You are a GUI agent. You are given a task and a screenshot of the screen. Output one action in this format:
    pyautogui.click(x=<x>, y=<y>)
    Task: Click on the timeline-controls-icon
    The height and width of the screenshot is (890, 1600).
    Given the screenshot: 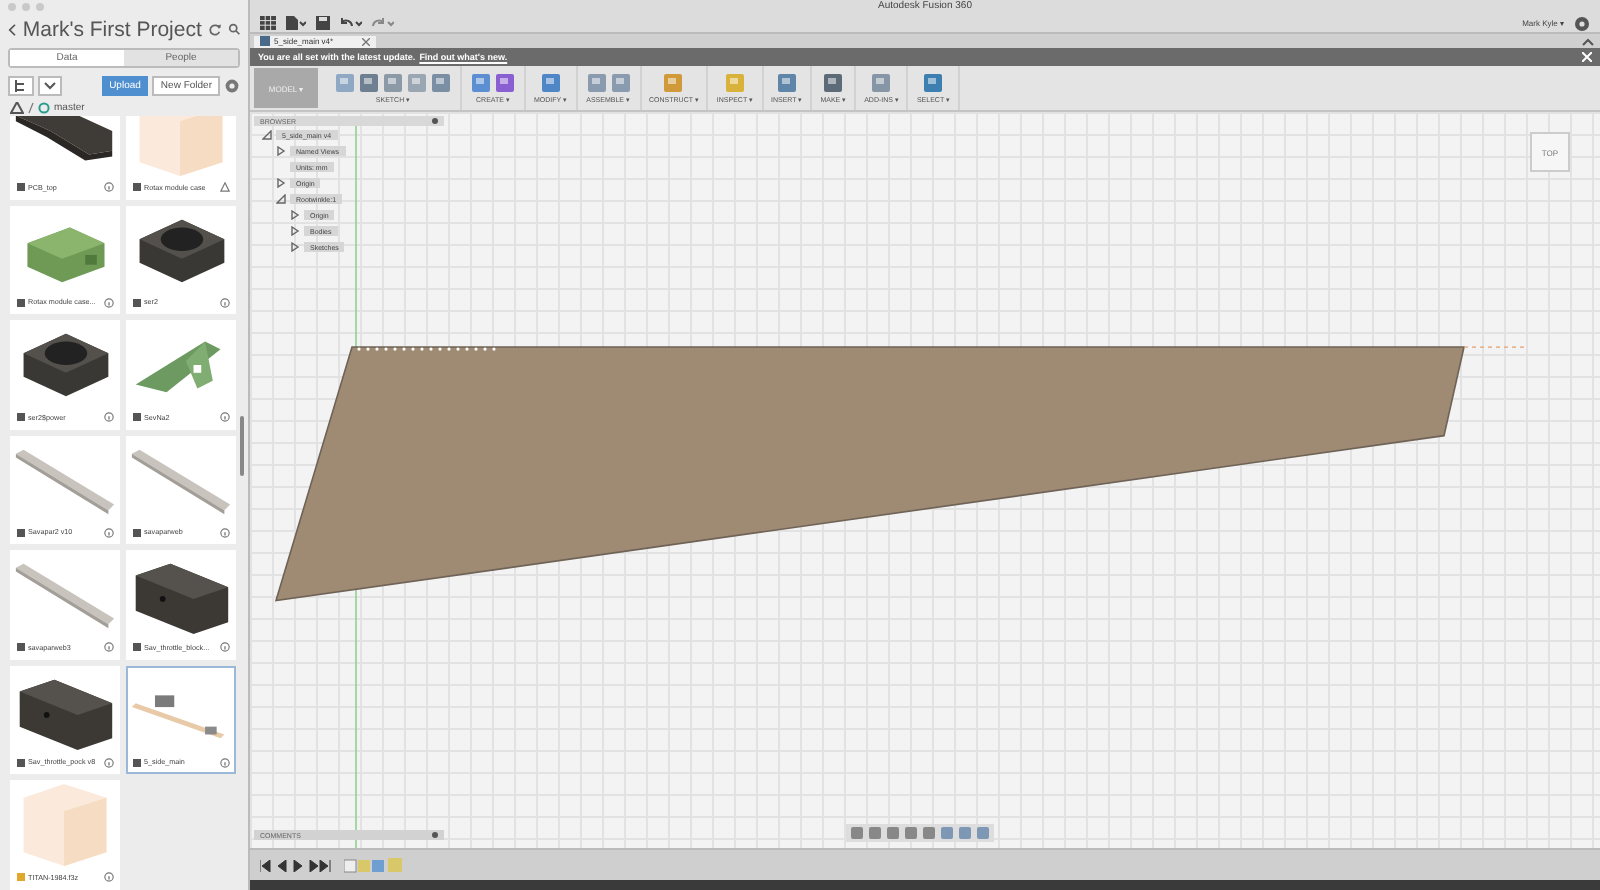 What is the action you would take?
    pyautogui.click(x=296, y=865)
    